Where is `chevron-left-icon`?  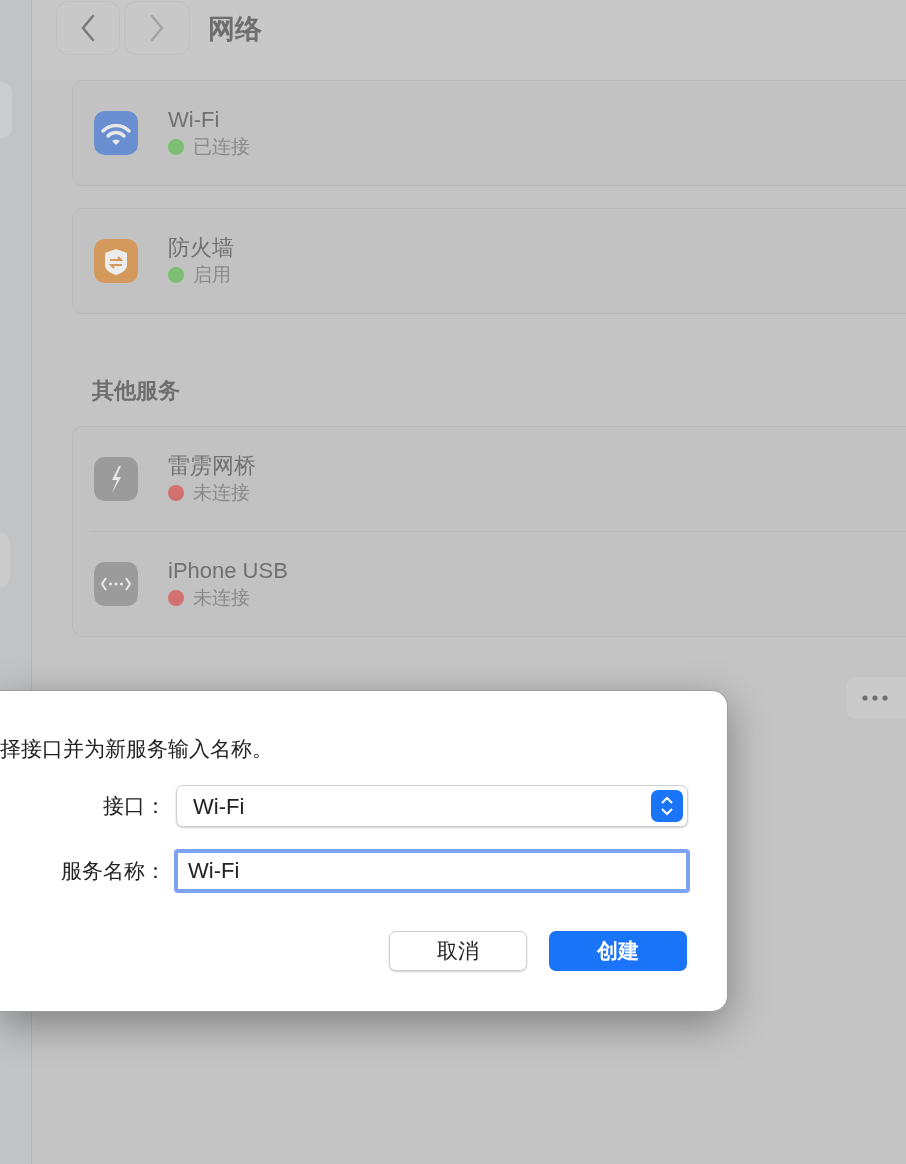
chevron-left-icon is located at coordinates (88, 28).